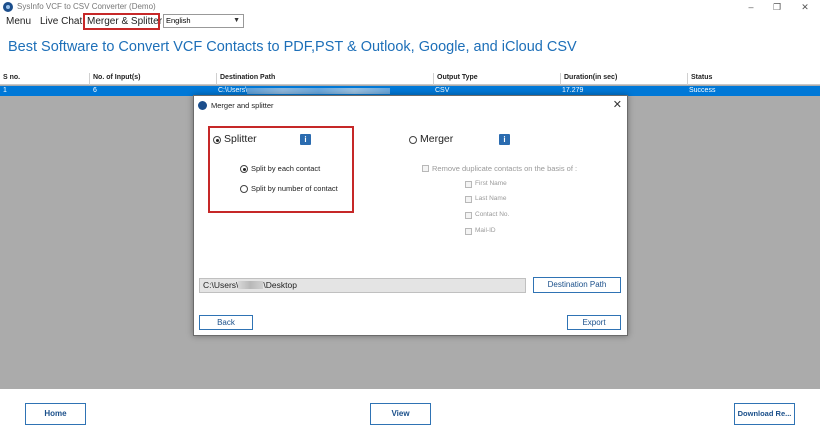 The height and width of the screenshot is (437, 820). What do you see at coordinates (442, 90) in the screenshot?
I see `cell-output-type: CSV` at bounding box center [442, 90].